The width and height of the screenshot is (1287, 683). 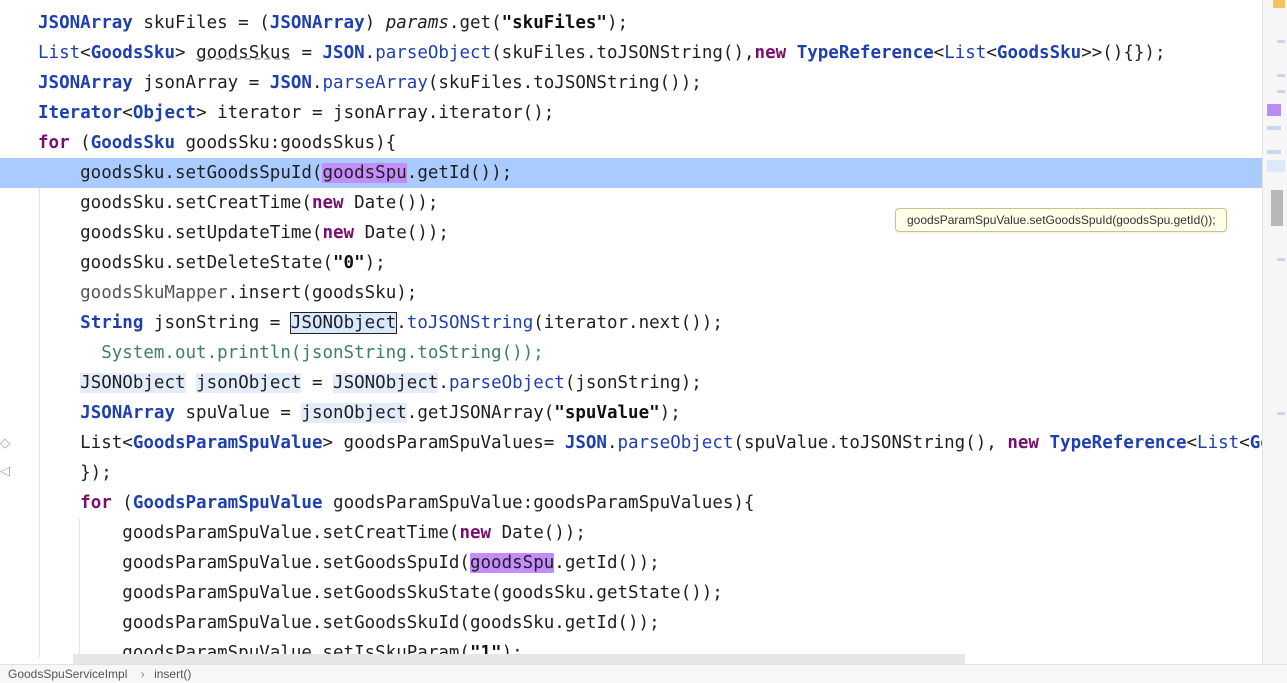 I want to click on scroll-thumb, so click(x=1277, y=208).